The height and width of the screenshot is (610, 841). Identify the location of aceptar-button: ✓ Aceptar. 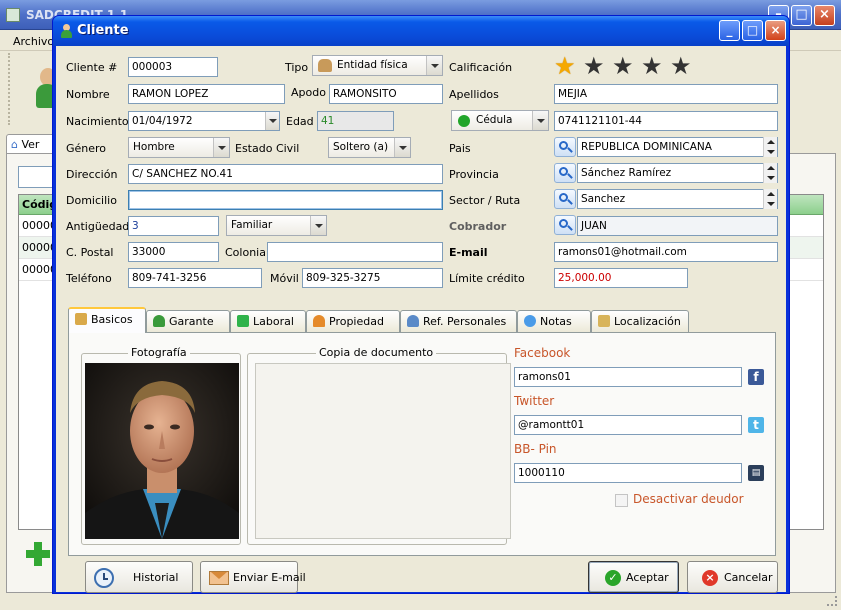
(633, 577).